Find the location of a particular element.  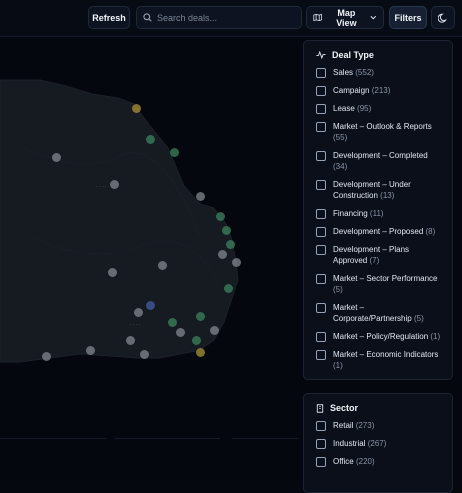

option-text: Office (220) is located at coordinates (354, 461).